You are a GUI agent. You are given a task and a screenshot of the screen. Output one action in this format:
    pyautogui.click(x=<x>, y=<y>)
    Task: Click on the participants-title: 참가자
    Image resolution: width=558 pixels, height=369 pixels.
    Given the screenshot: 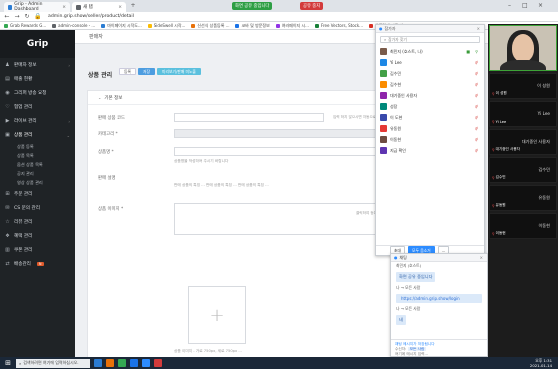 What is the action you would take?
    pyautogui.click(x=390, y=28)
    